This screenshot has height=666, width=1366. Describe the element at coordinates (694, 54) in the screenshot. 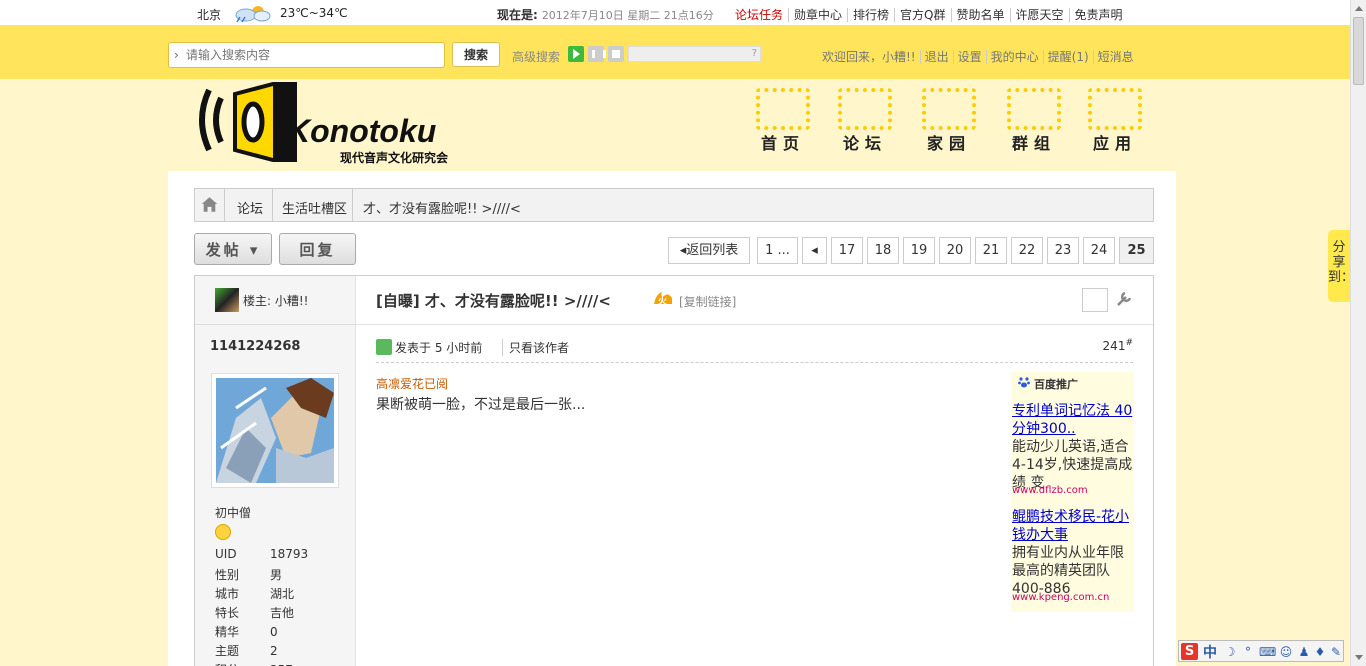

I see `music-player-track: ?` at that location.